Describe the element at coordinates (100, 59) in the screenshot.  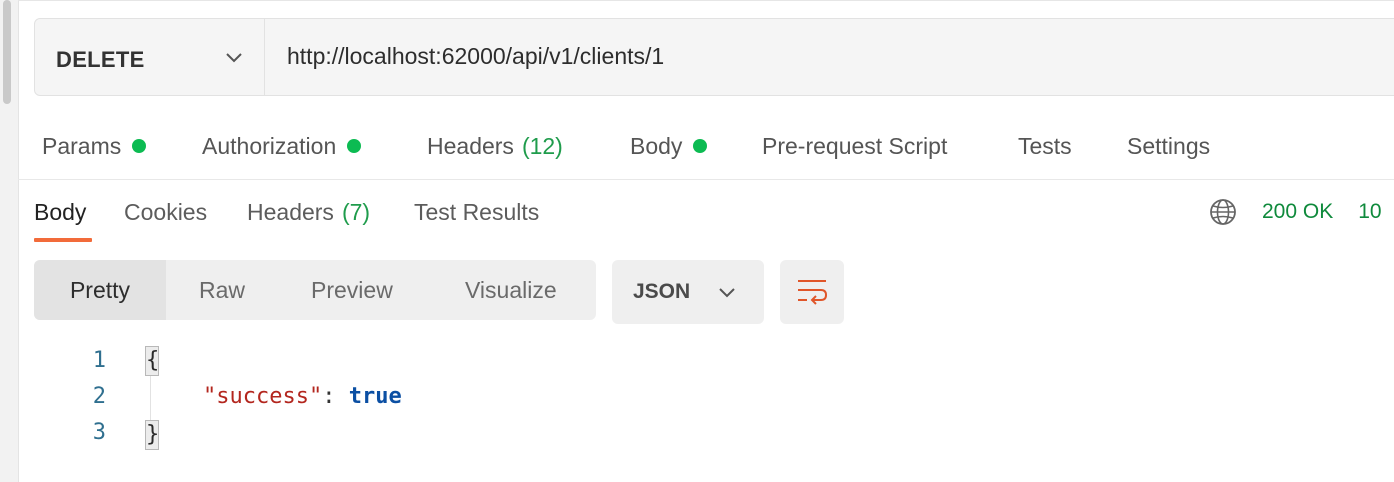
I see `method-label: DELETE` at that location.